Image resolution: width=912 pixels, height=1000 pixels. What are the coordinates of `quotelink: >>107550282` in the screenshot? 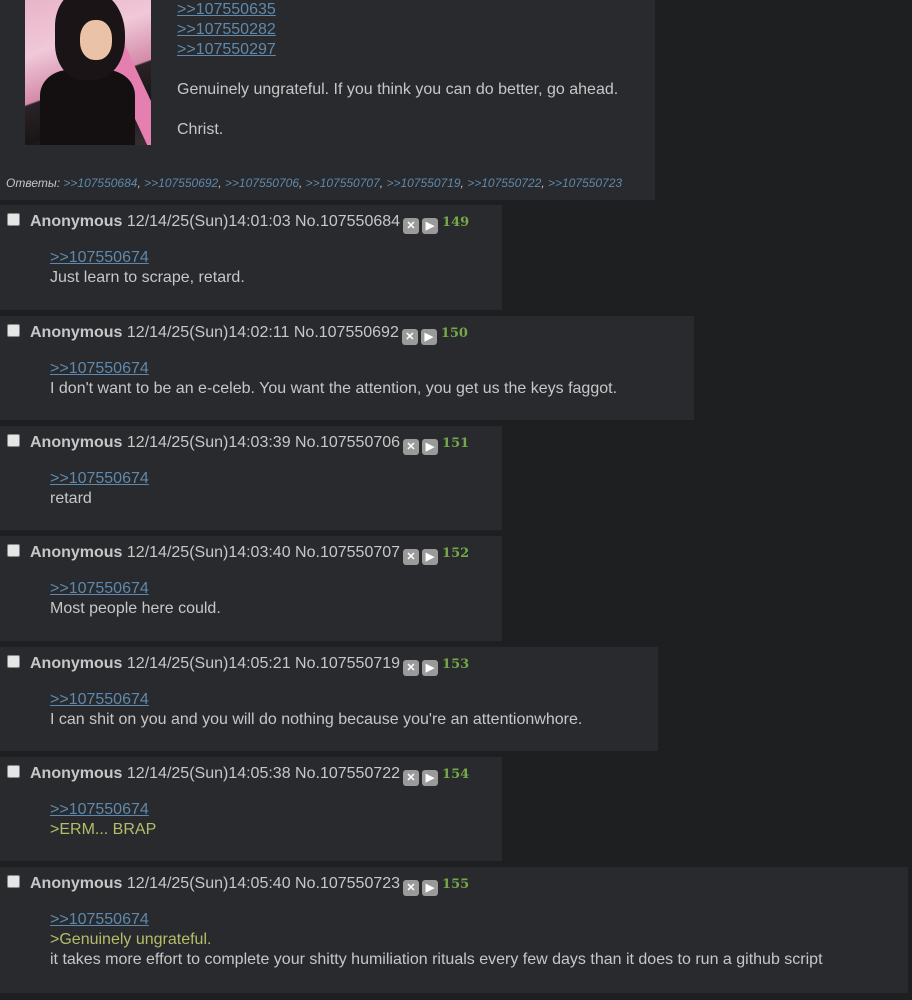 It's located at (407, 30).